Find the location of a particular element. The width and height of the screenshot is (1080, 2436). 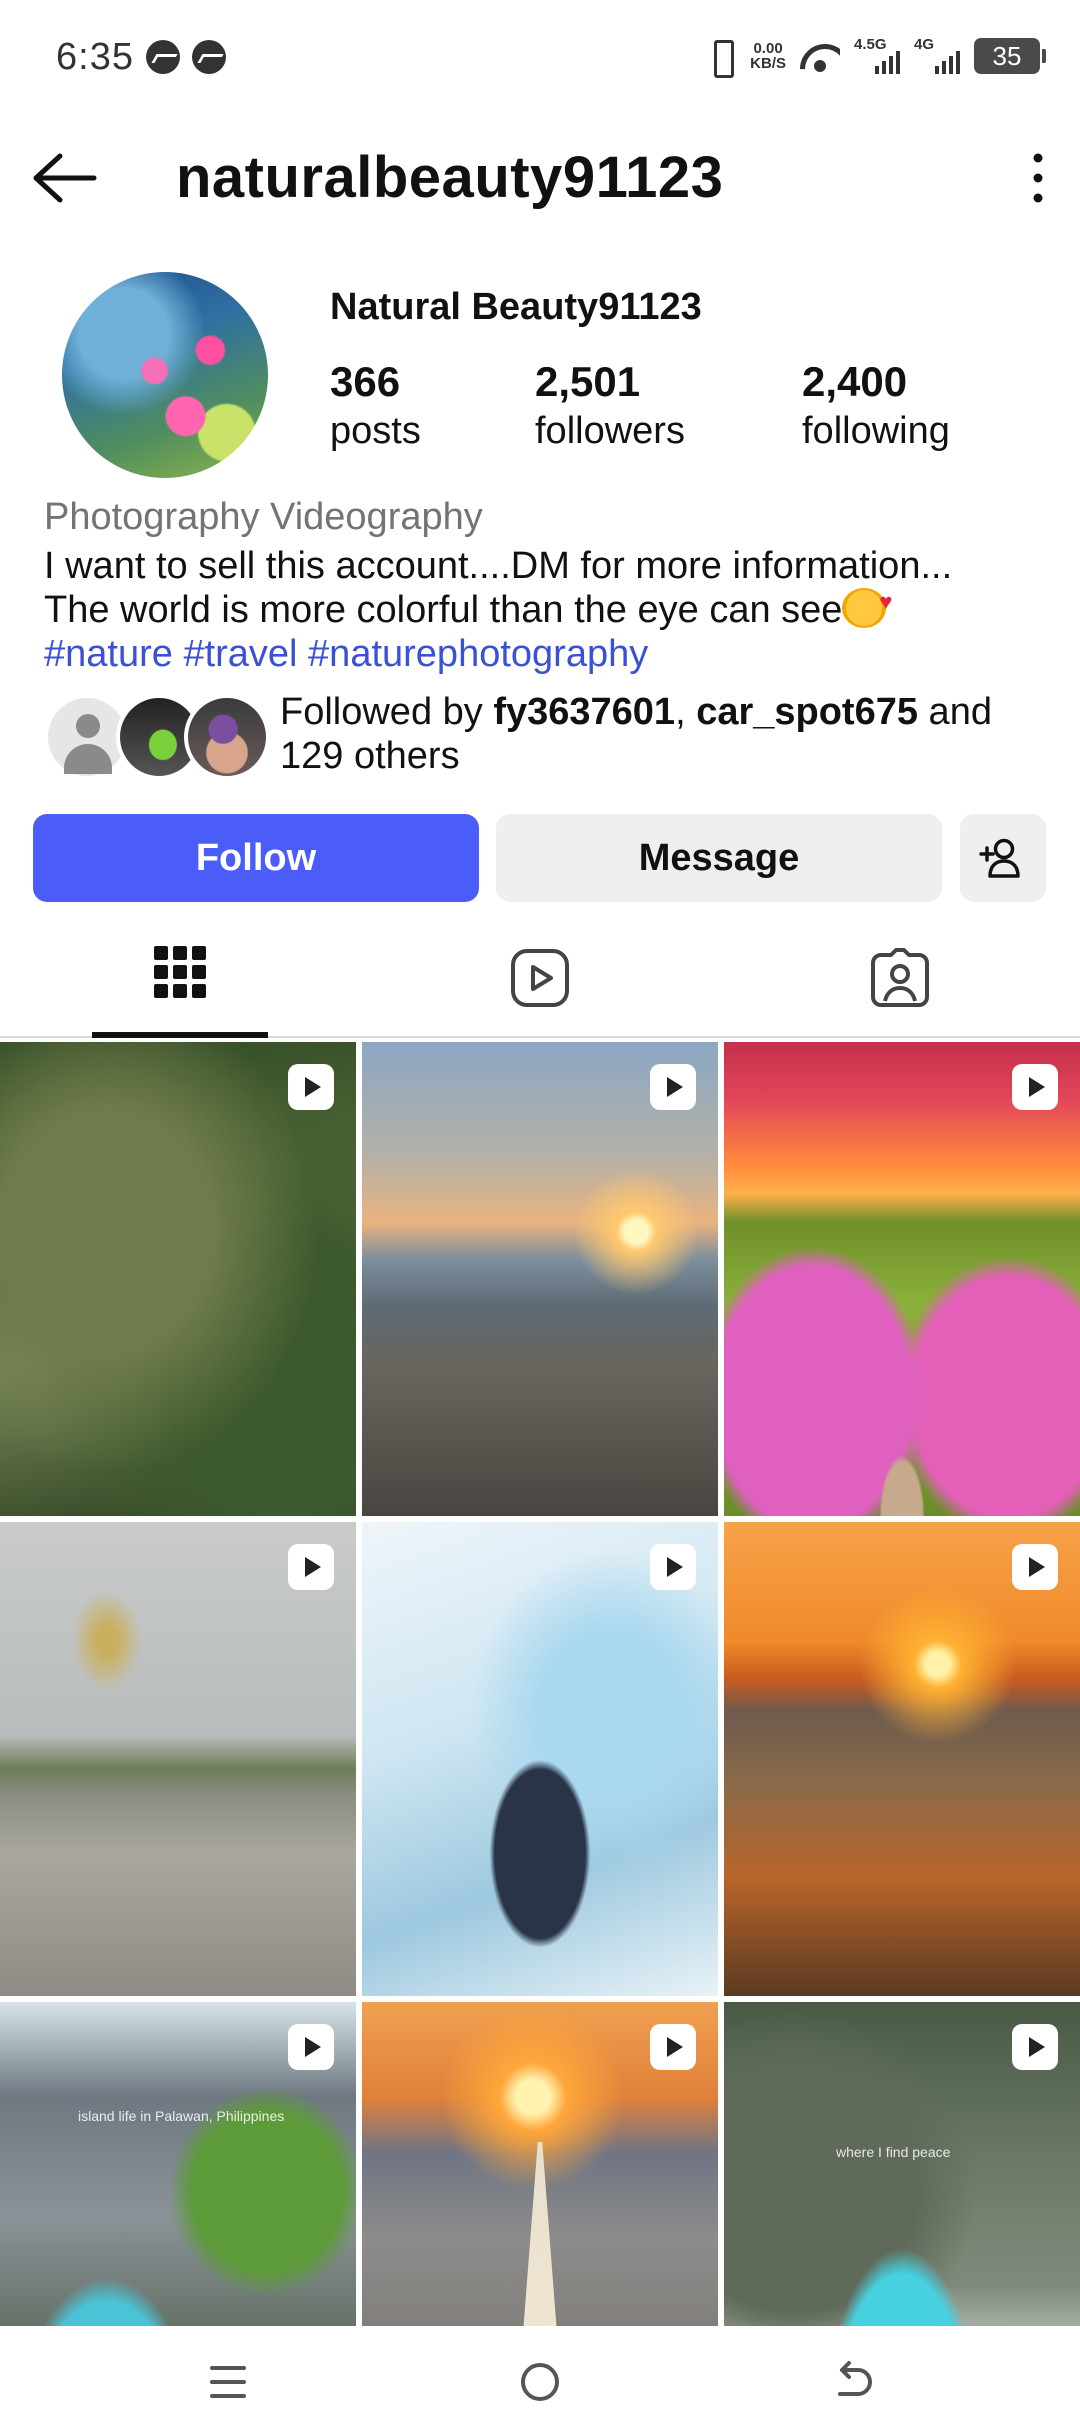

stat-value: 366 is located at coordinates (365, 381).